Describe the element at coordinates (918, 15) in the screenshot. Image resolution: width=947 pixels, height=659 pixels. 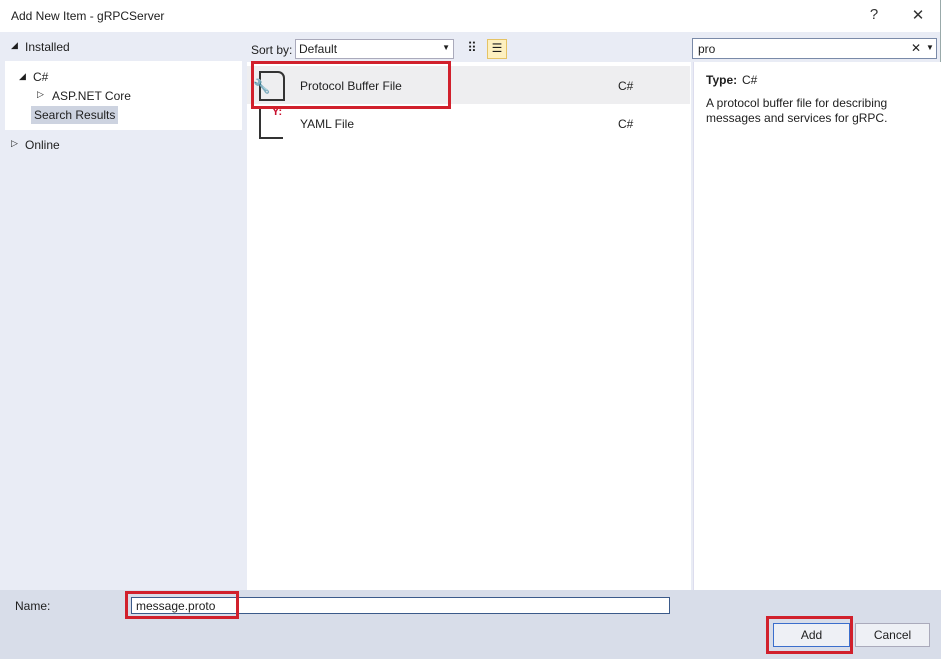
I see `close-button: ✕` at that location.